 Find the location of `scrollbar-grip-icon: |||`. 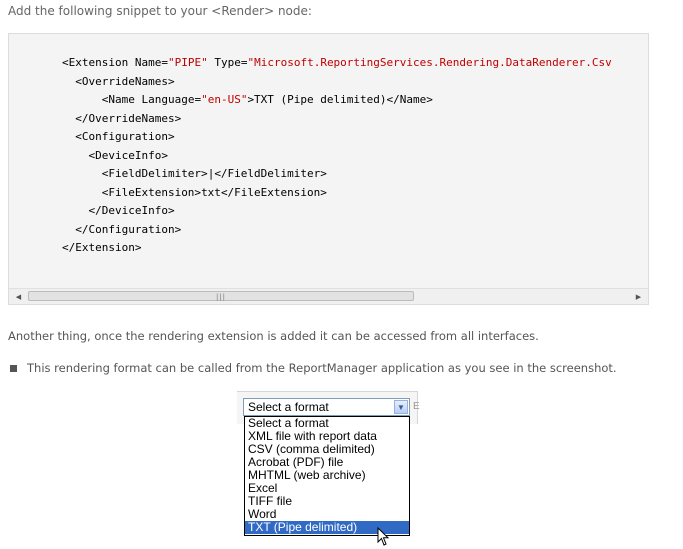

scrollbar-grip-icon: ||| is located at coordinates (221, 297).